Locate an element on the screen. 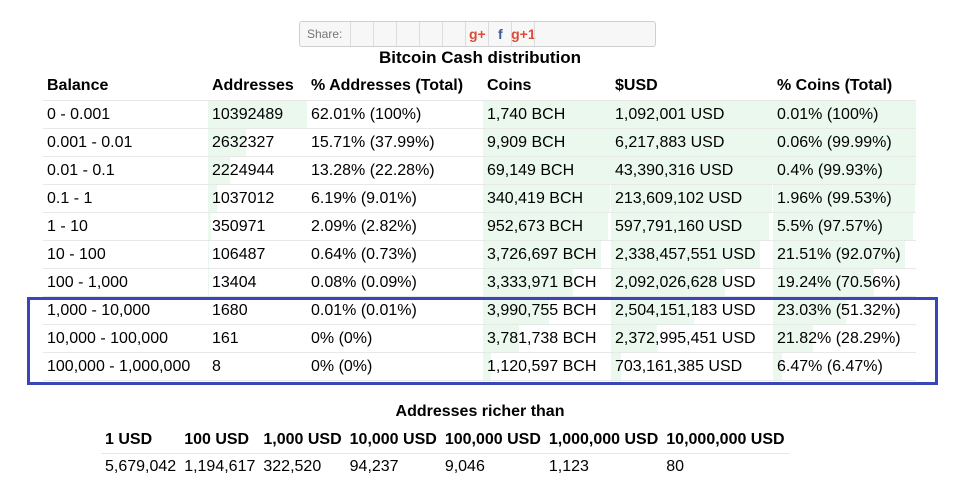 The height and width of the screenshot is (493, 960). richer-header: 100 USD is located at coordinates (220, 440).